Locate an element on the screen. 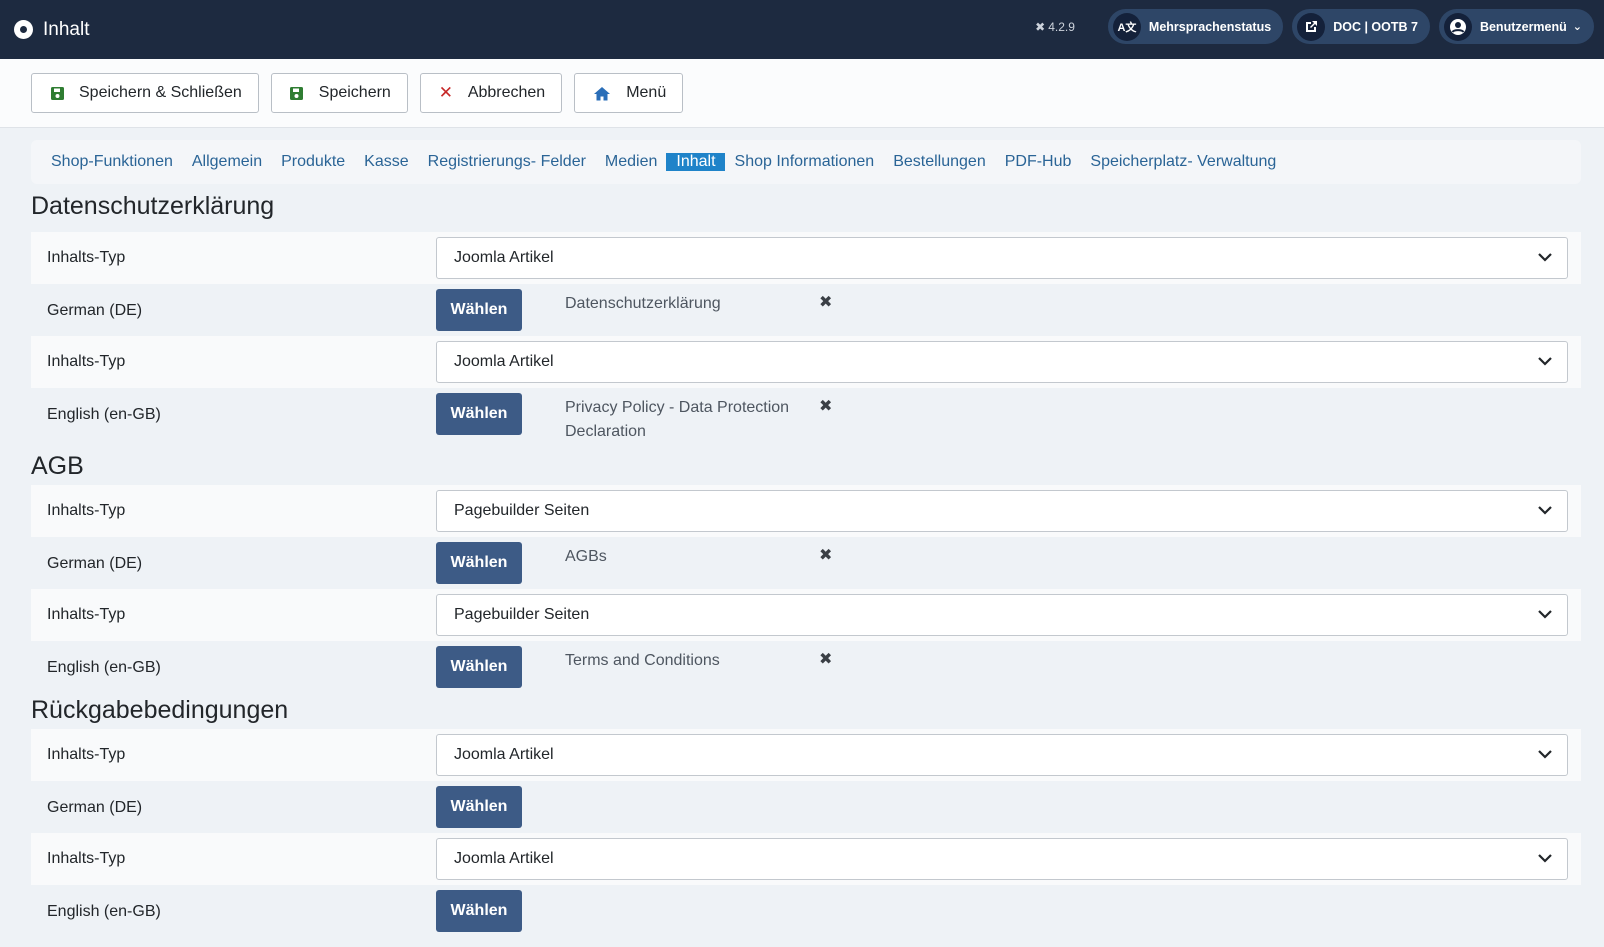  site-link-button: DOC | OOTB 7 is located at coordinates (1361, 26).